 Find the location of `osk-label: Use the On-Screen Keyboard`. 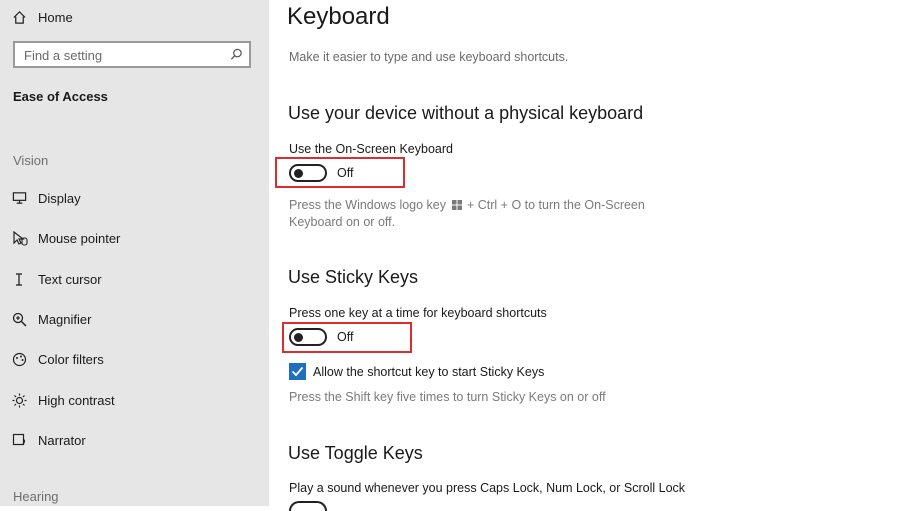

osk-label: Use the On-Screen Keyboard is located at coordinates (371, 149).